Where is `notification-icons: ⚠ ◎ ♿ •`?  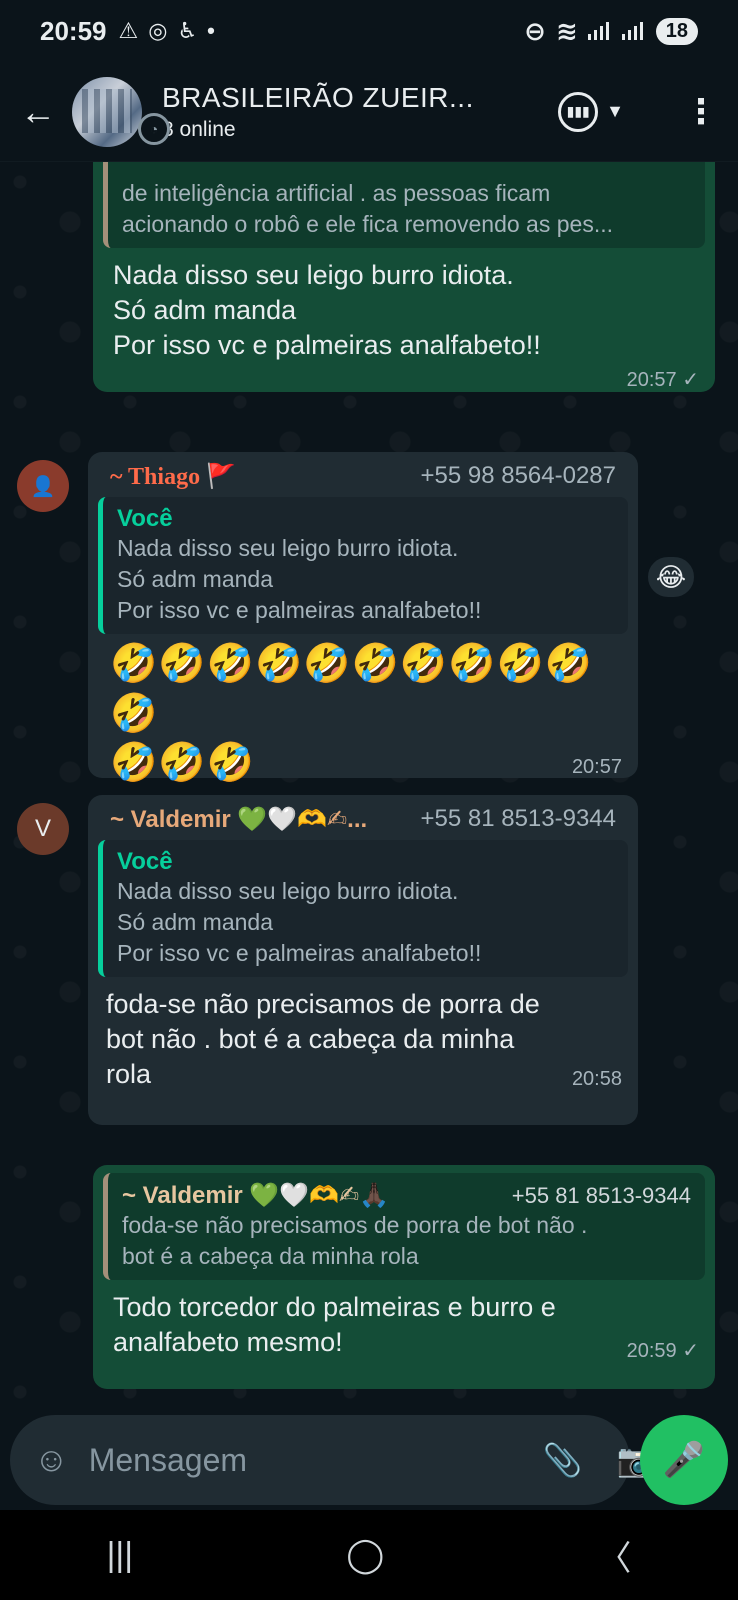 notification-icons: ⚠ ◎ ♿ • is located at coordinates (167, 31).